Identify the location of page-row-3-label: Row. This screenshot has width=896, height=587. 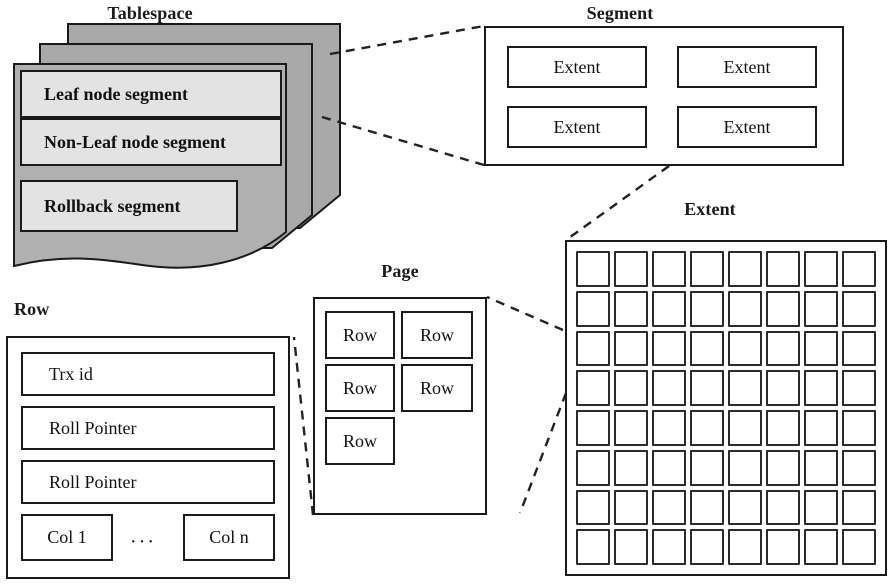
(359, 387).